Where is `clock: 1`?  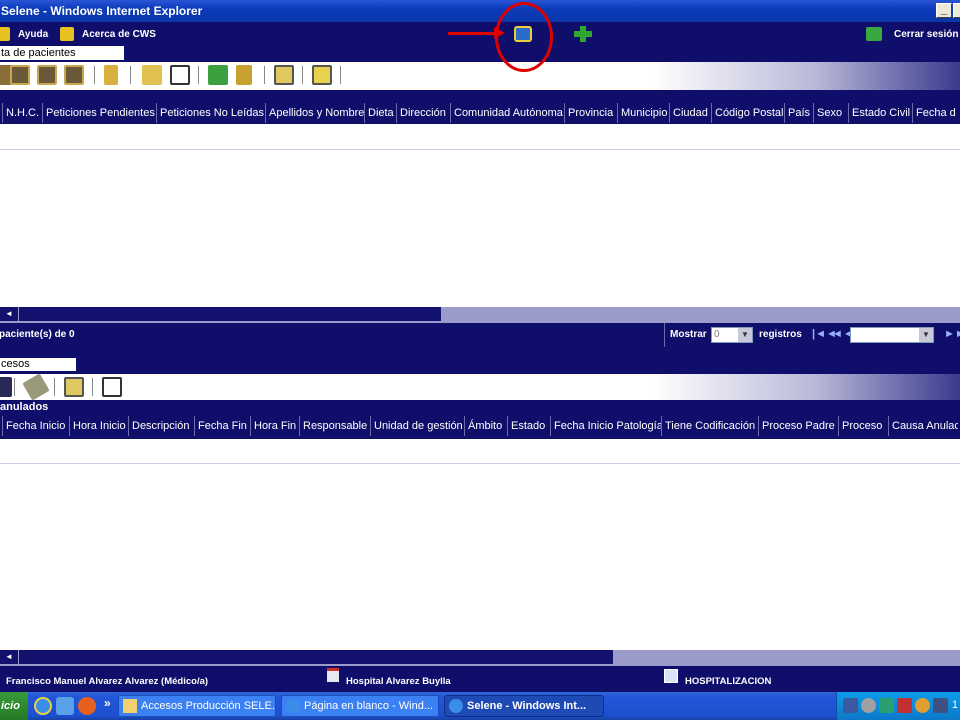 clock: 1 is located at coordinates (954, 705).